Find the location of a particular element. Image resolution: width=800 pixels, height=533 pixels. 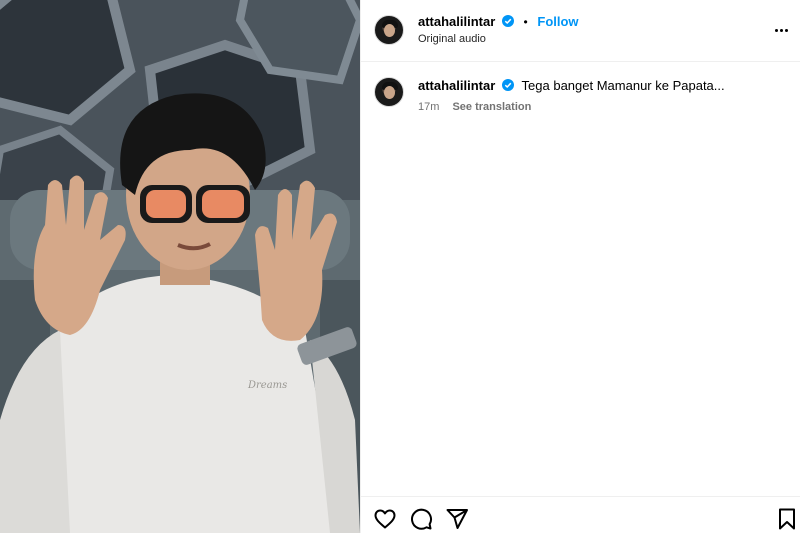

action-bar is located at coordinates (580, 514).